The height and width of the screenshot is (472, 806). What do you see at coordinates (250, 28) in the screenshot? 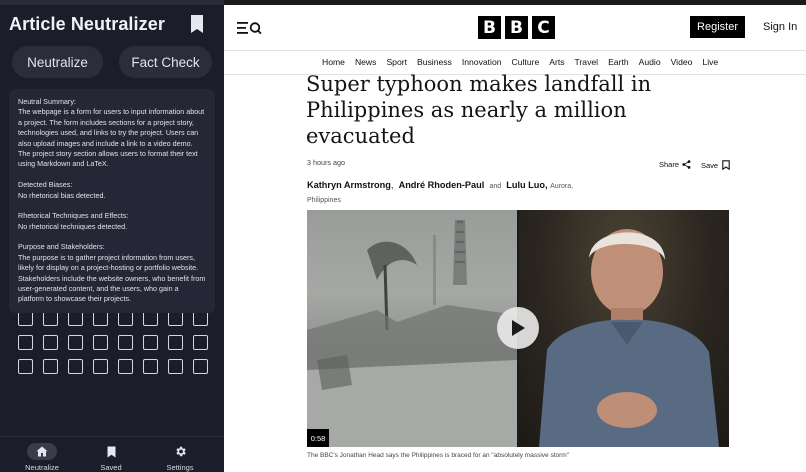
I see `menu-search-icon` at bounding box center [250, 28].